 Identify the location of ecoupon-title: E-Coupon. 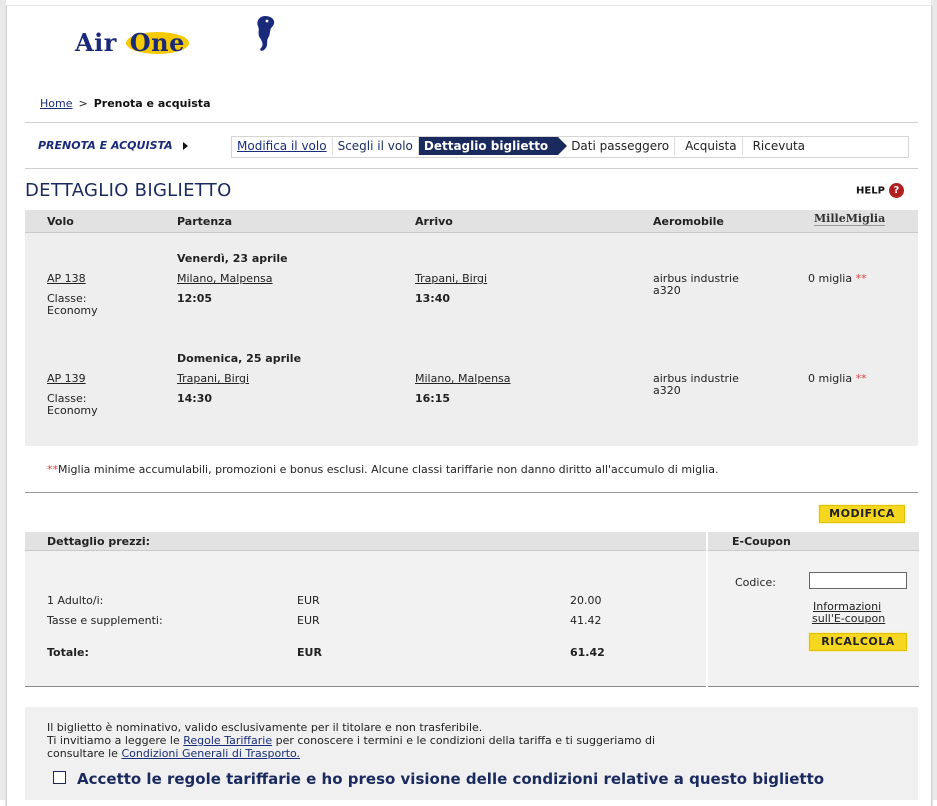
(761, 541).